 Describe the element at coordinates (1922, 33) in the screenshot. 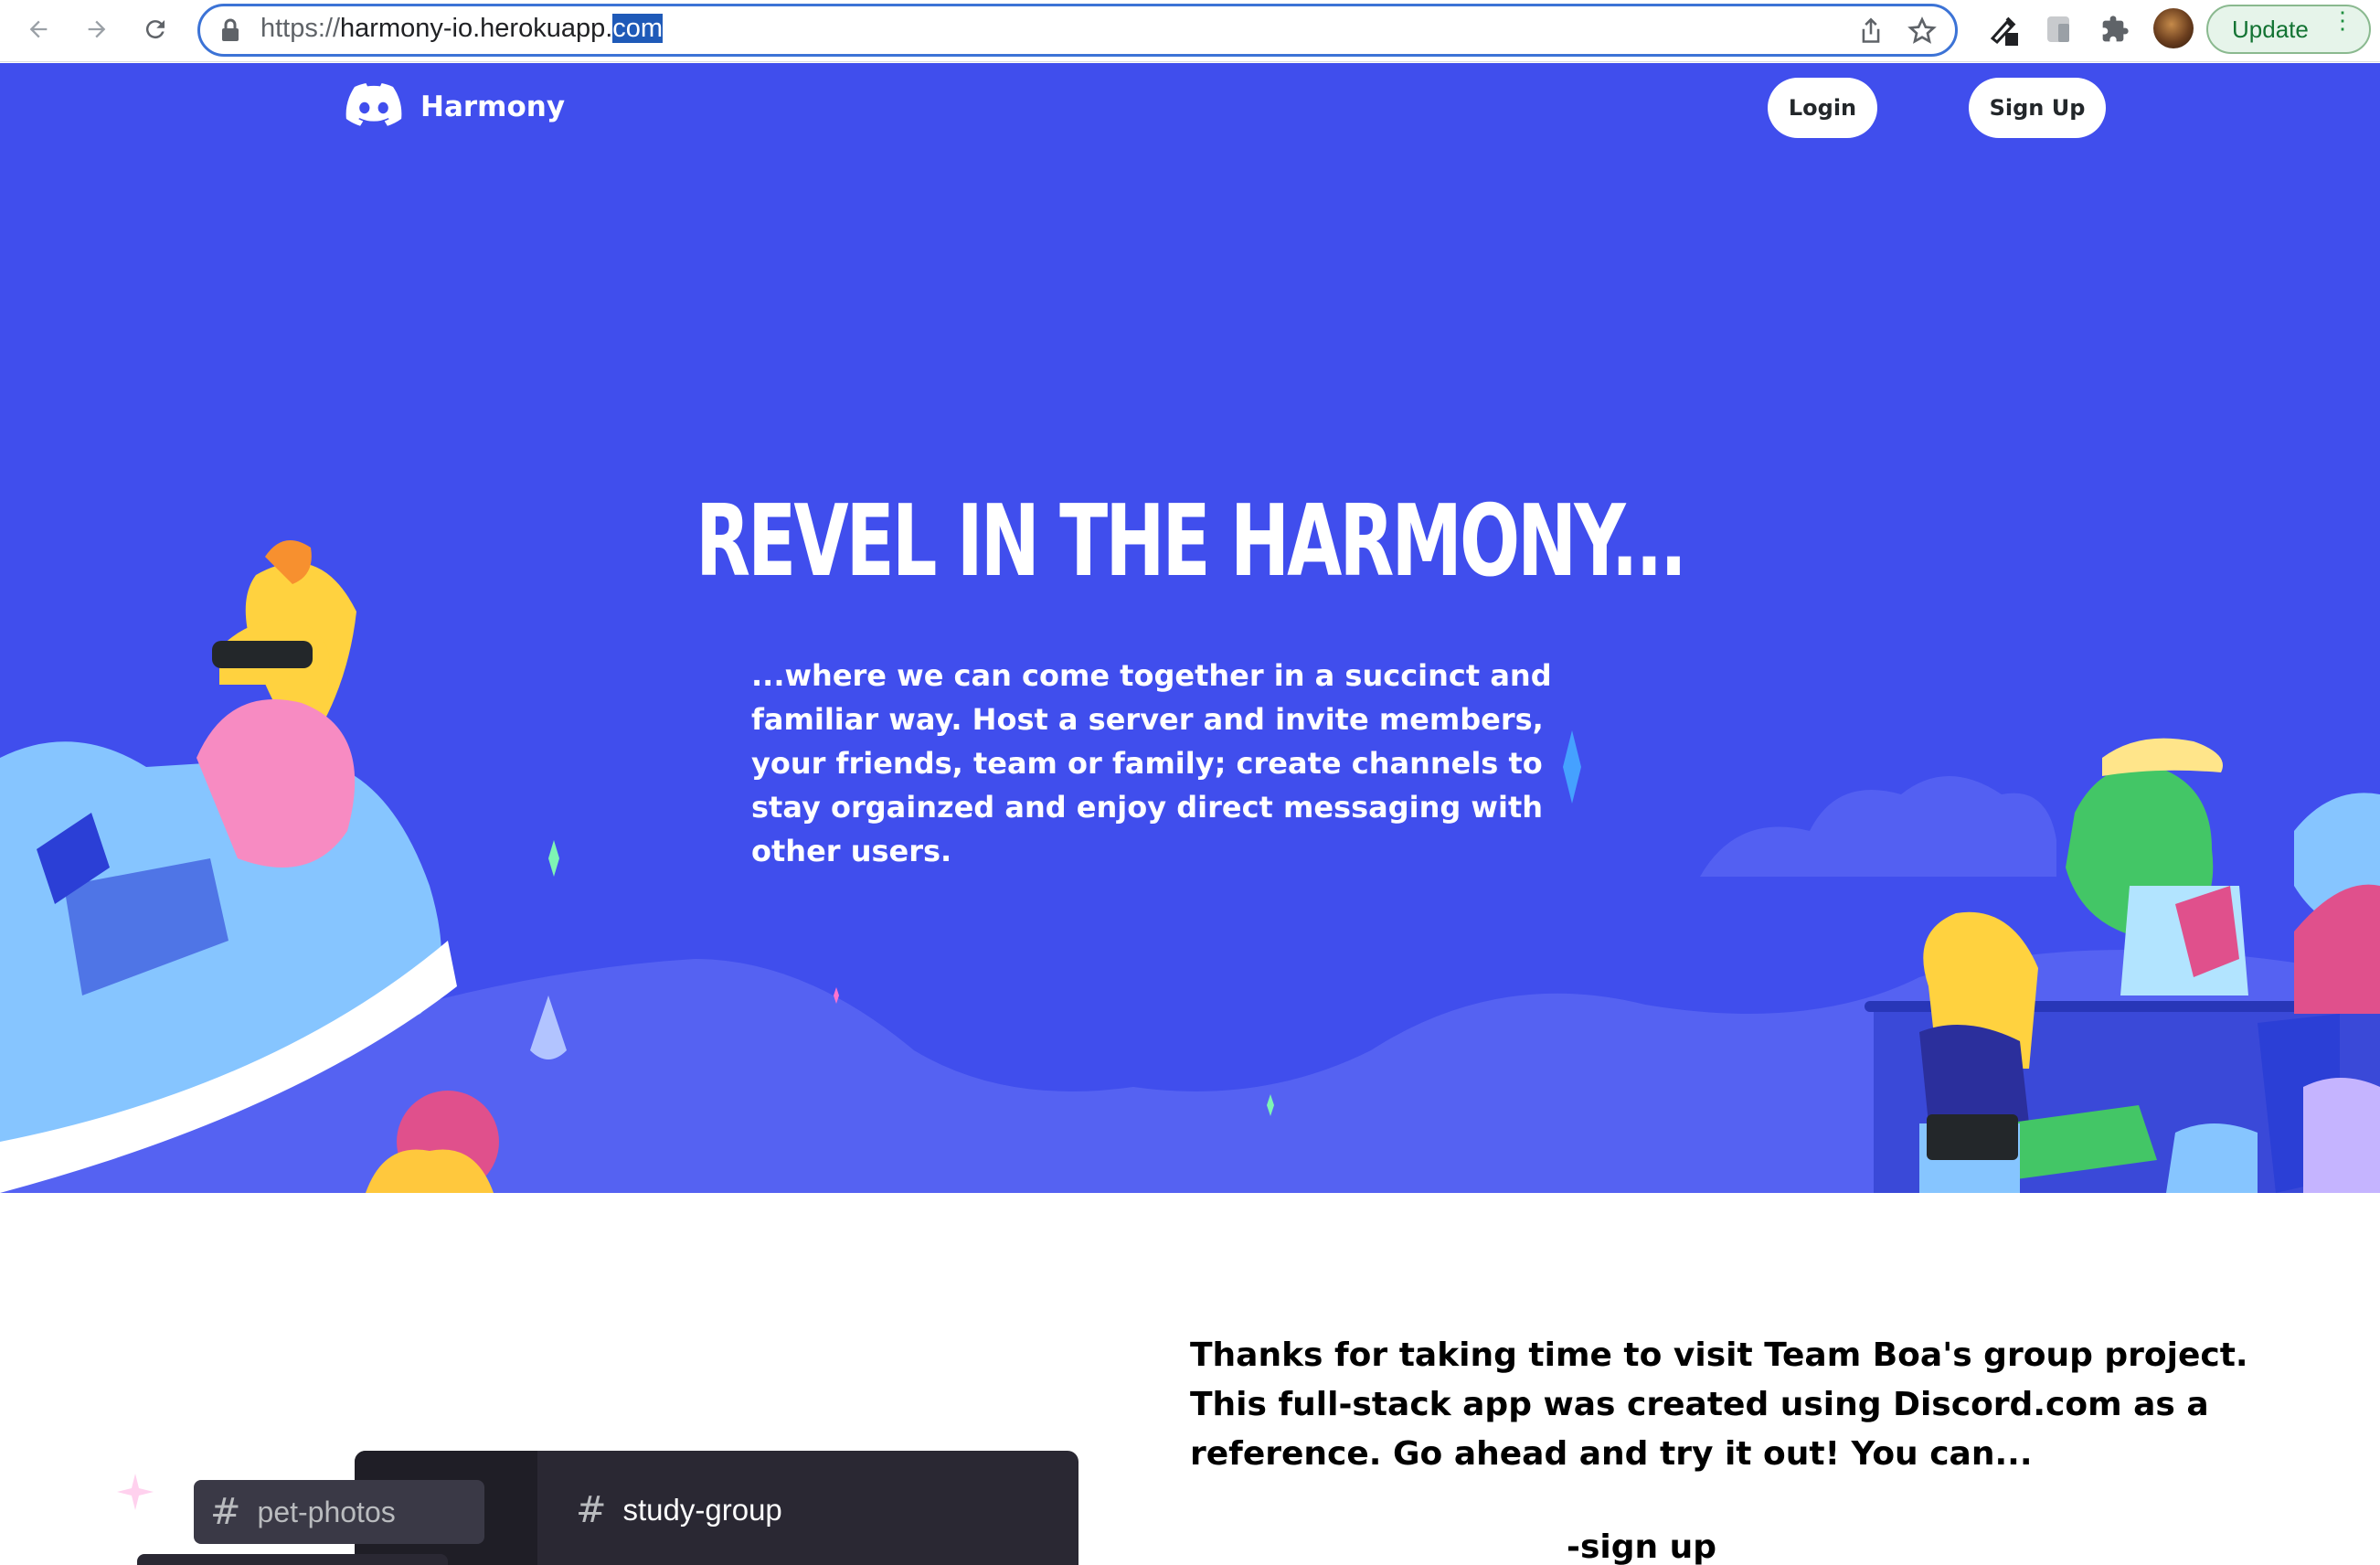

I see `bookmark-star-icon` at that location.